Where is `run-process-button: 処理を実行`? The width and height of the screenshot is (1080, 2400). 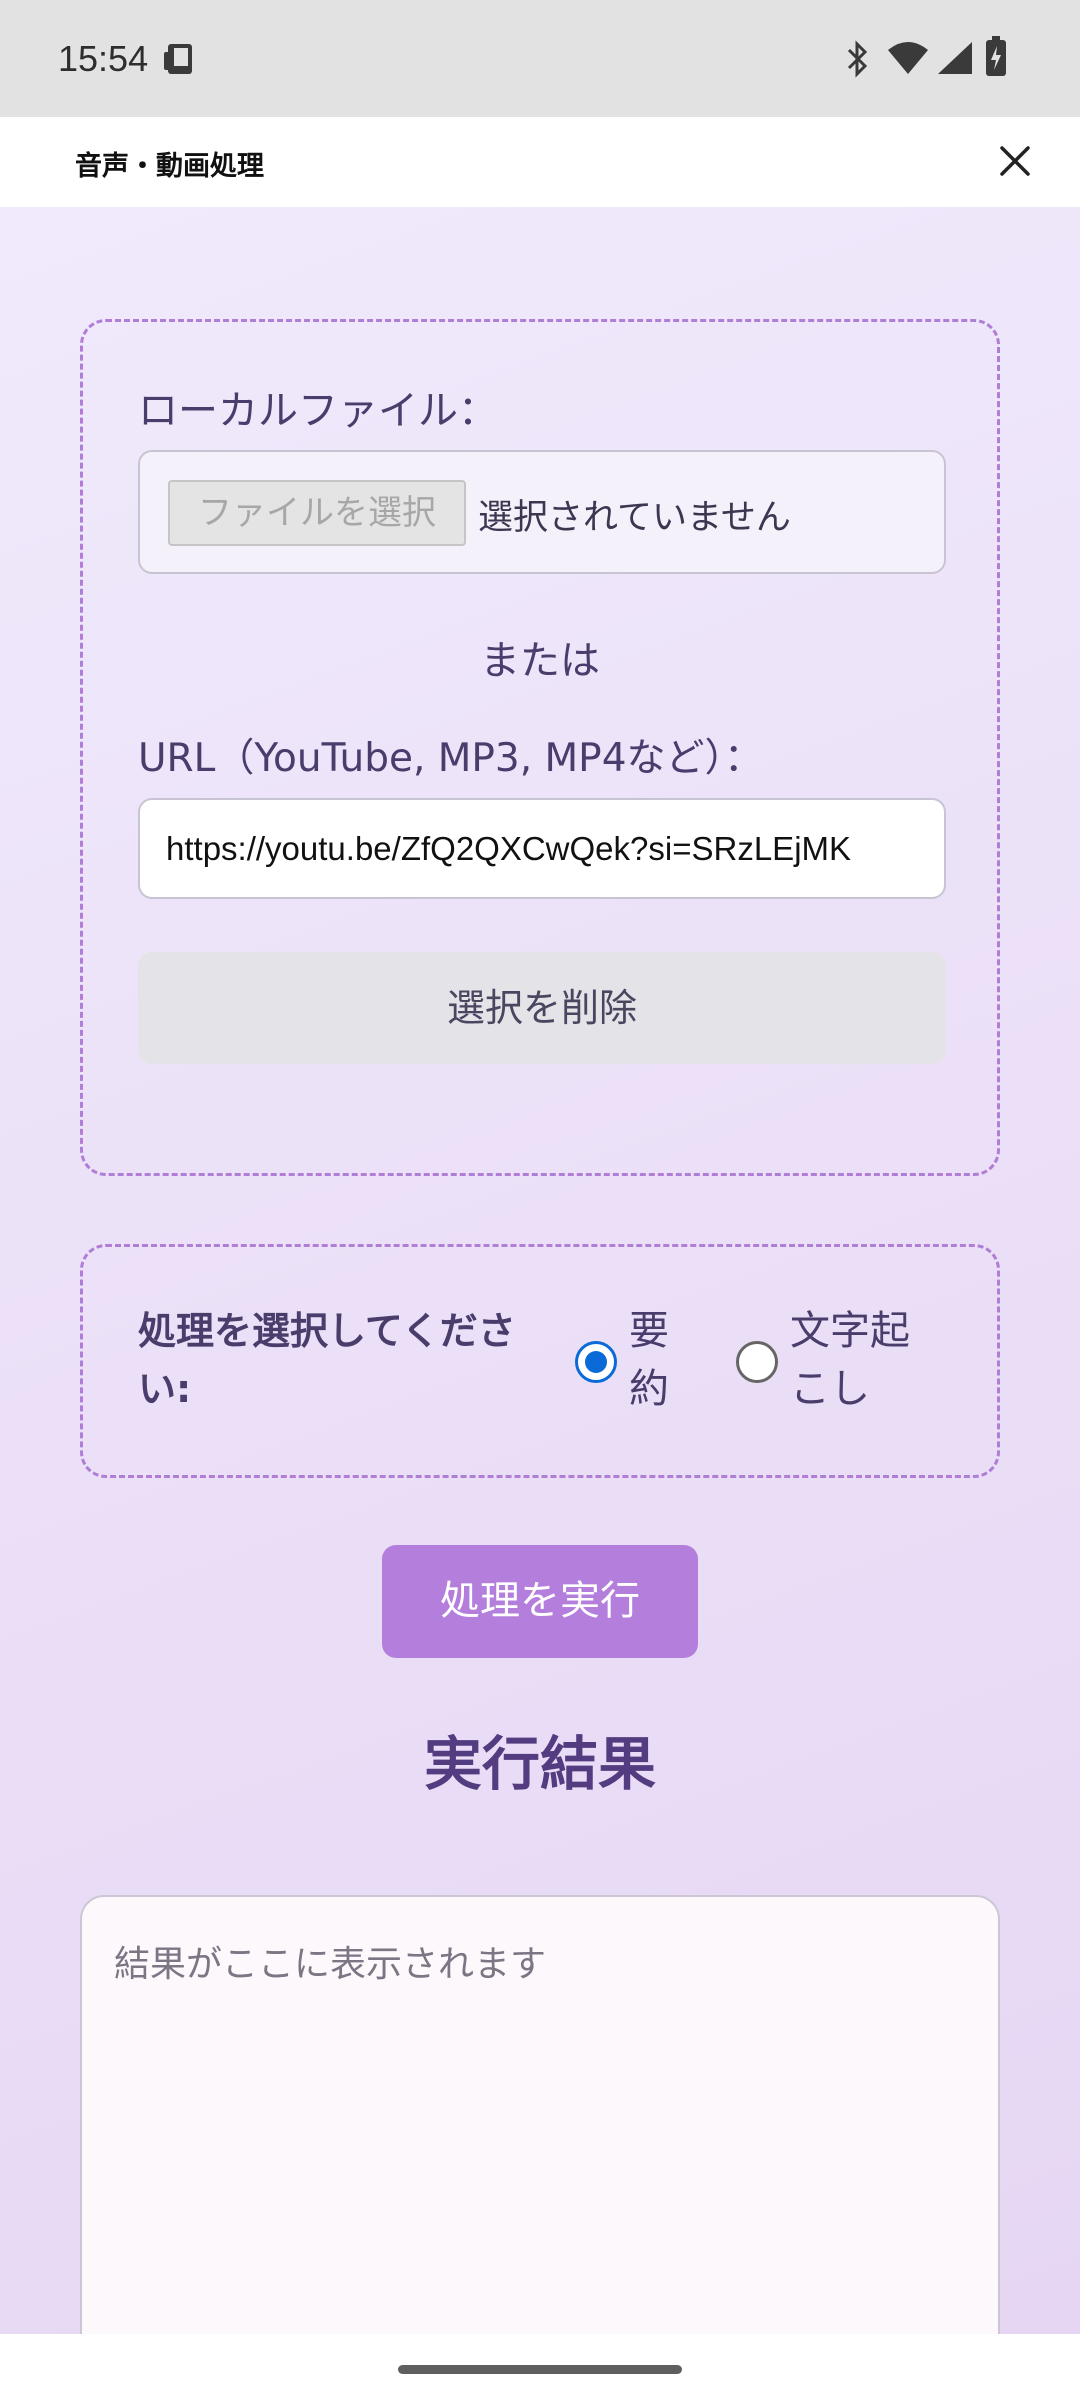
run-process-button: 処理を実行 is located at coordinates (540, 1601).